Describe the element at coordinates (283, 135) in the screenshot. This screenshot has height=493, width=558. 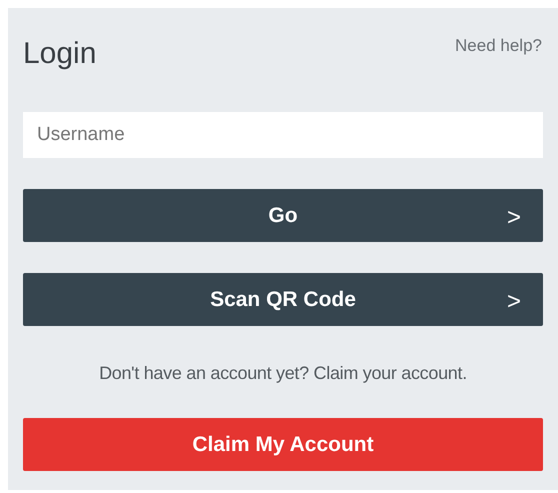
I see `username-field: Username` at that location.